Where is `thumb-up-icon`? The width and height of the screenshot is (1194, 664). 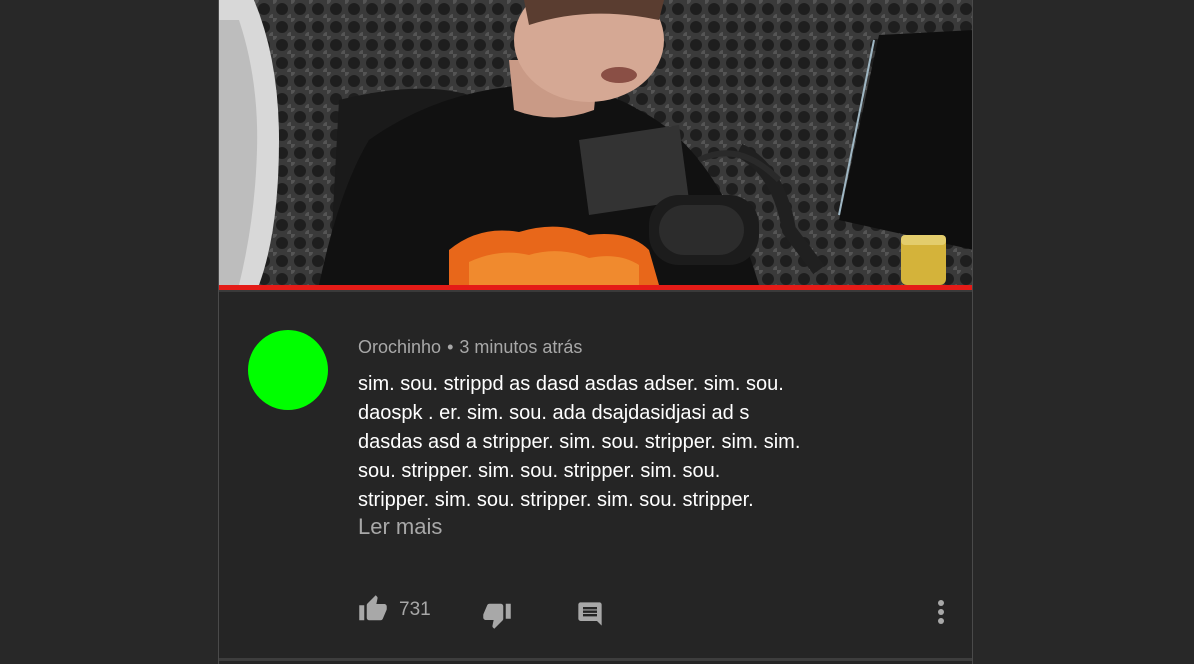
thumb-up-icon is located at coordinates (373, 609).